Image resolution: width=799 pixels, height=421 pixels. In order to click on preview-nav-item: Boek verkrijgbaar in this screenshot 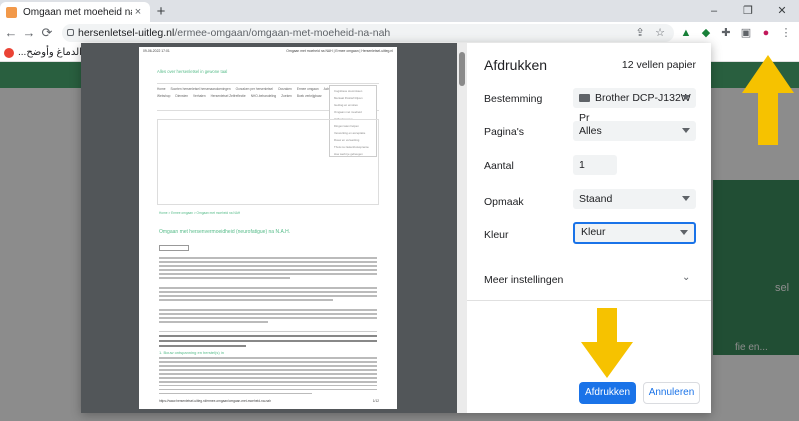, I will do `click(309, 96)`.